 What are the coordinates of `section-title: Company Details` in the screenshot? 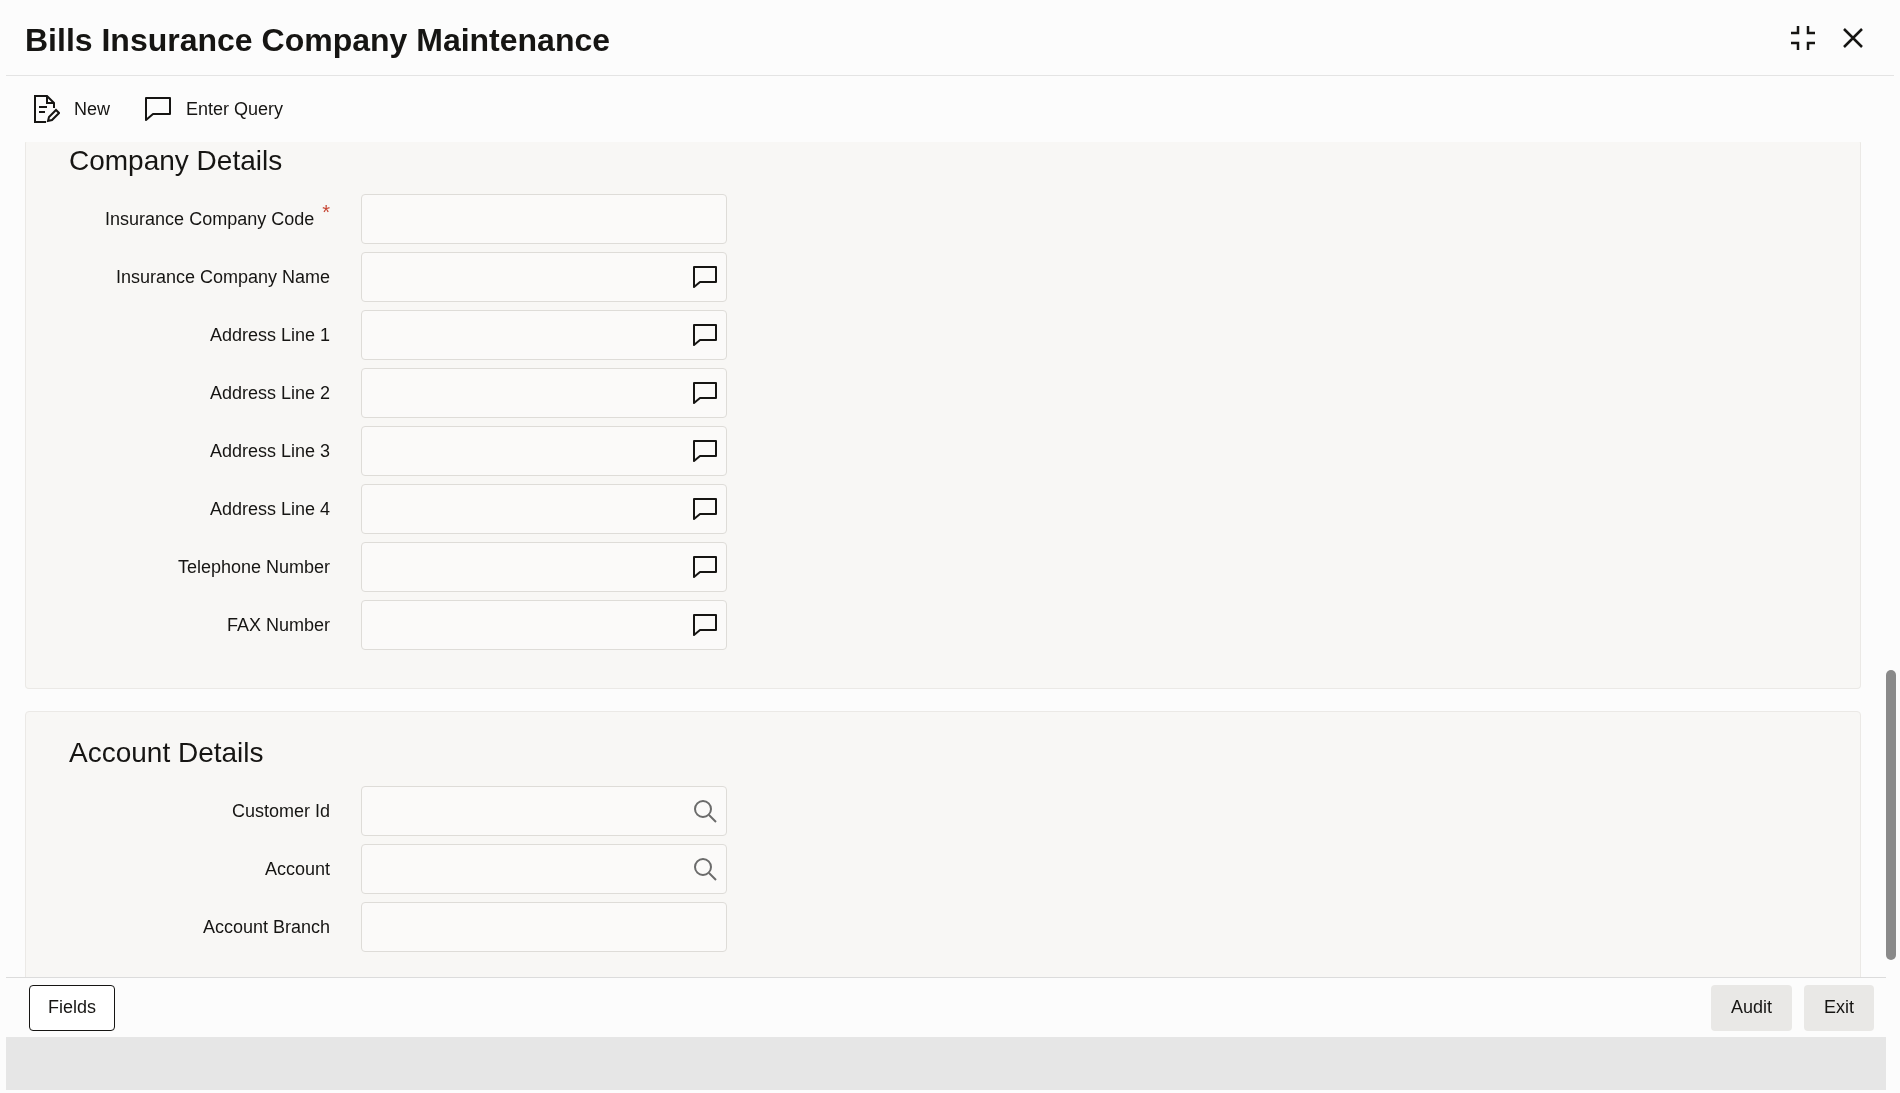 It's located at (176, 161).